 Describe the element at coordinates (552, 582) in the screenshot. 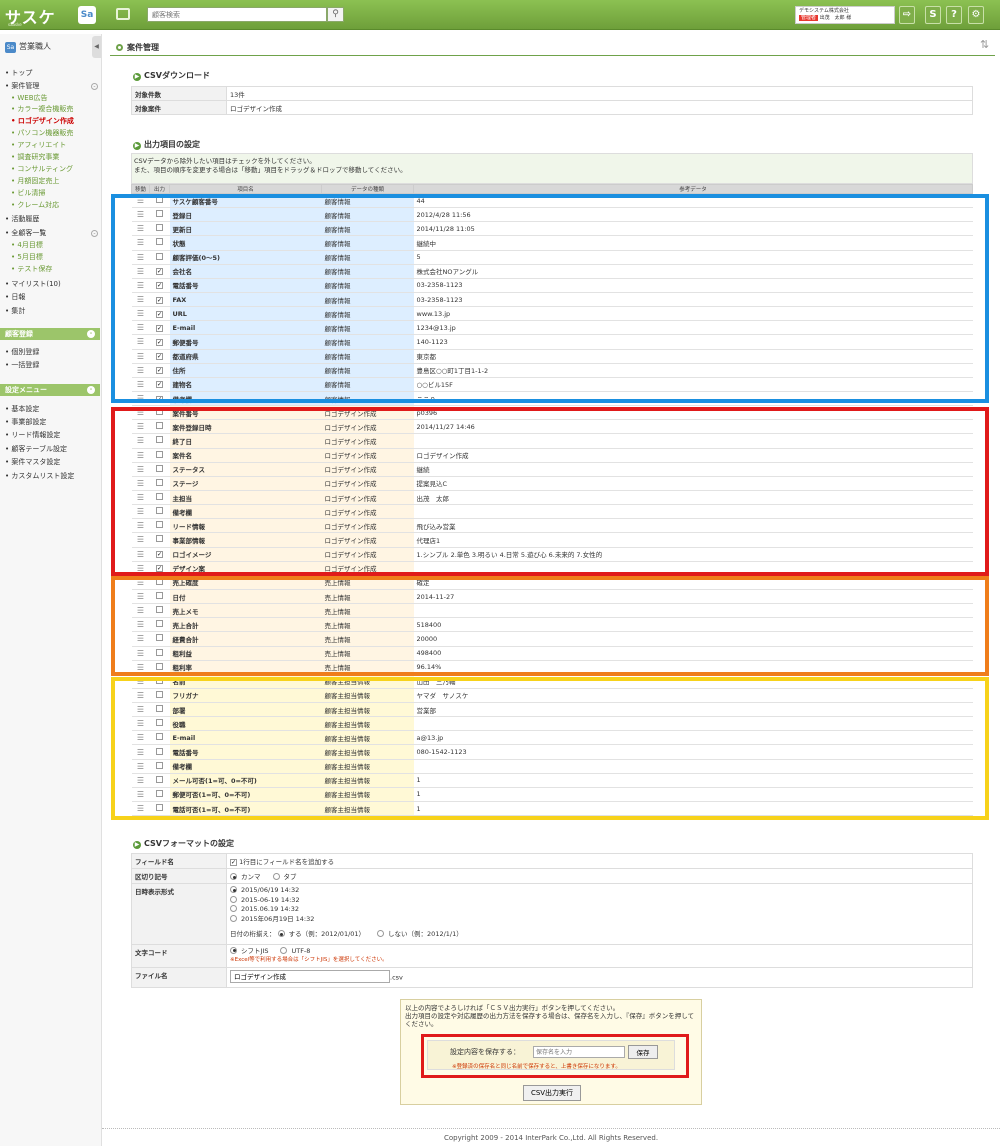

I see `table-row: ☰ 売上確度 売上情報 確定` at that location.